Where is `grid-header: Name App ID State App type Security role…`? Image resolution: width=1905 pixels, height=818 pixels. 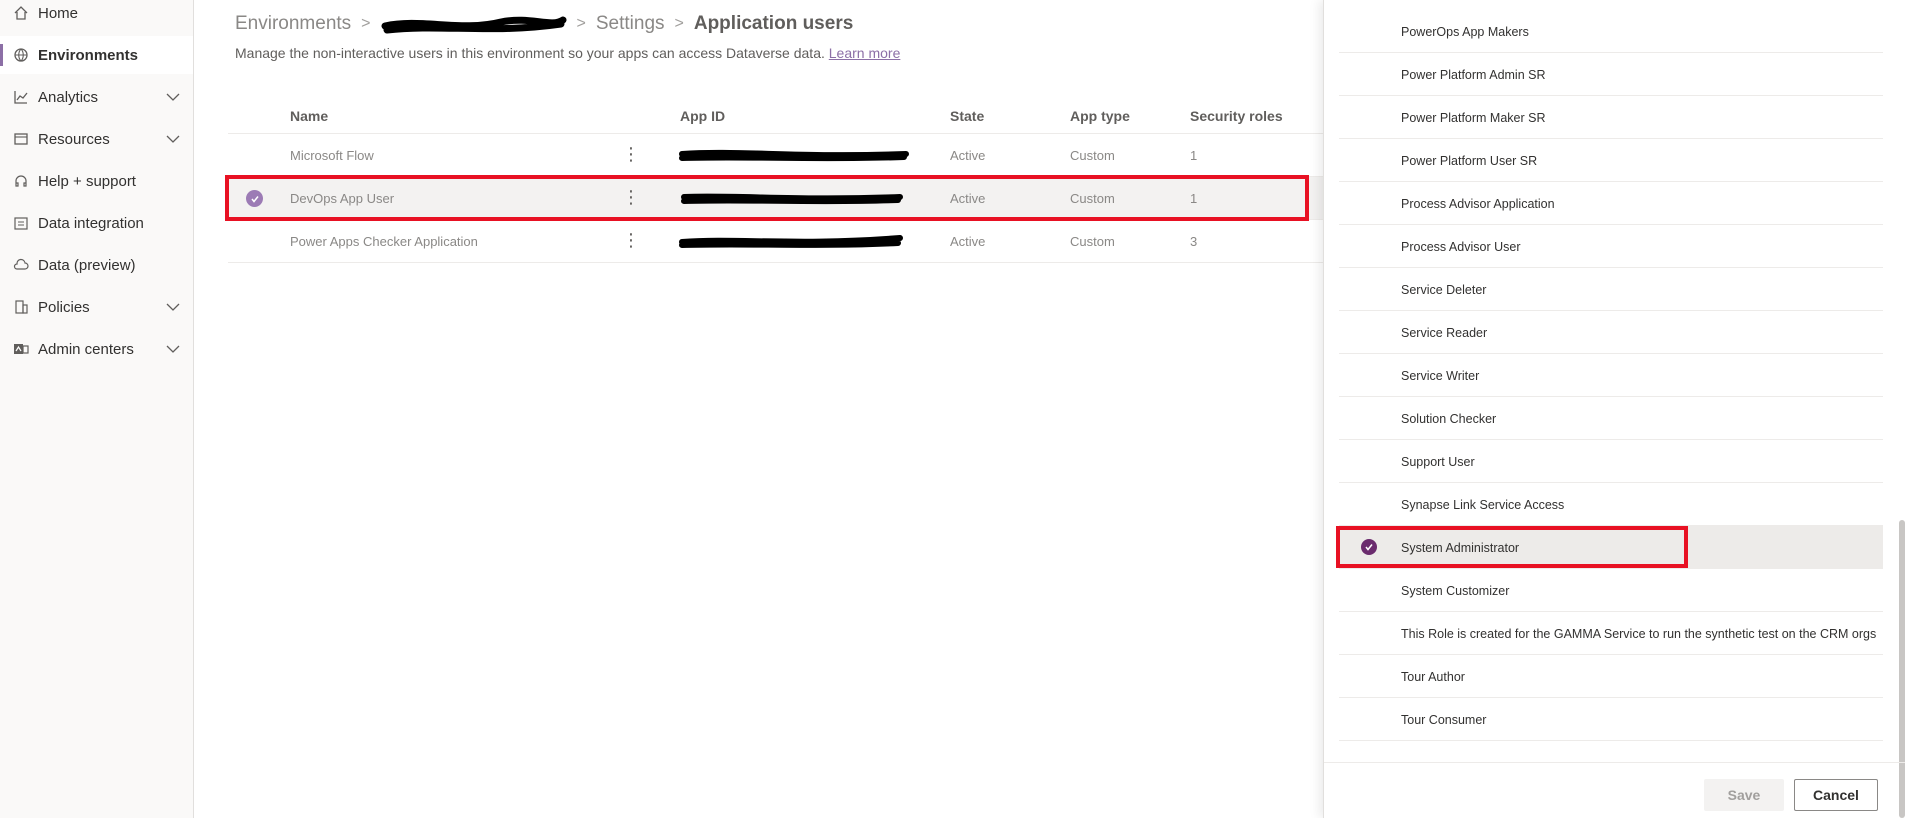 grid-header: Name App ID State App type Security role… is located at coordinates (778, 115).